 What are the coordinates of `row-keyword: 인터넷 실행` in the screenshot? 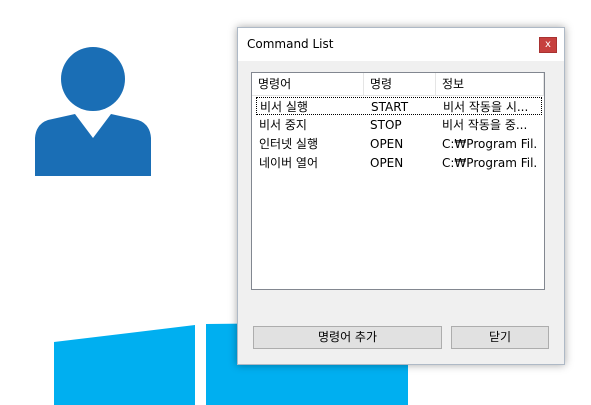 It's located at (289, 144).